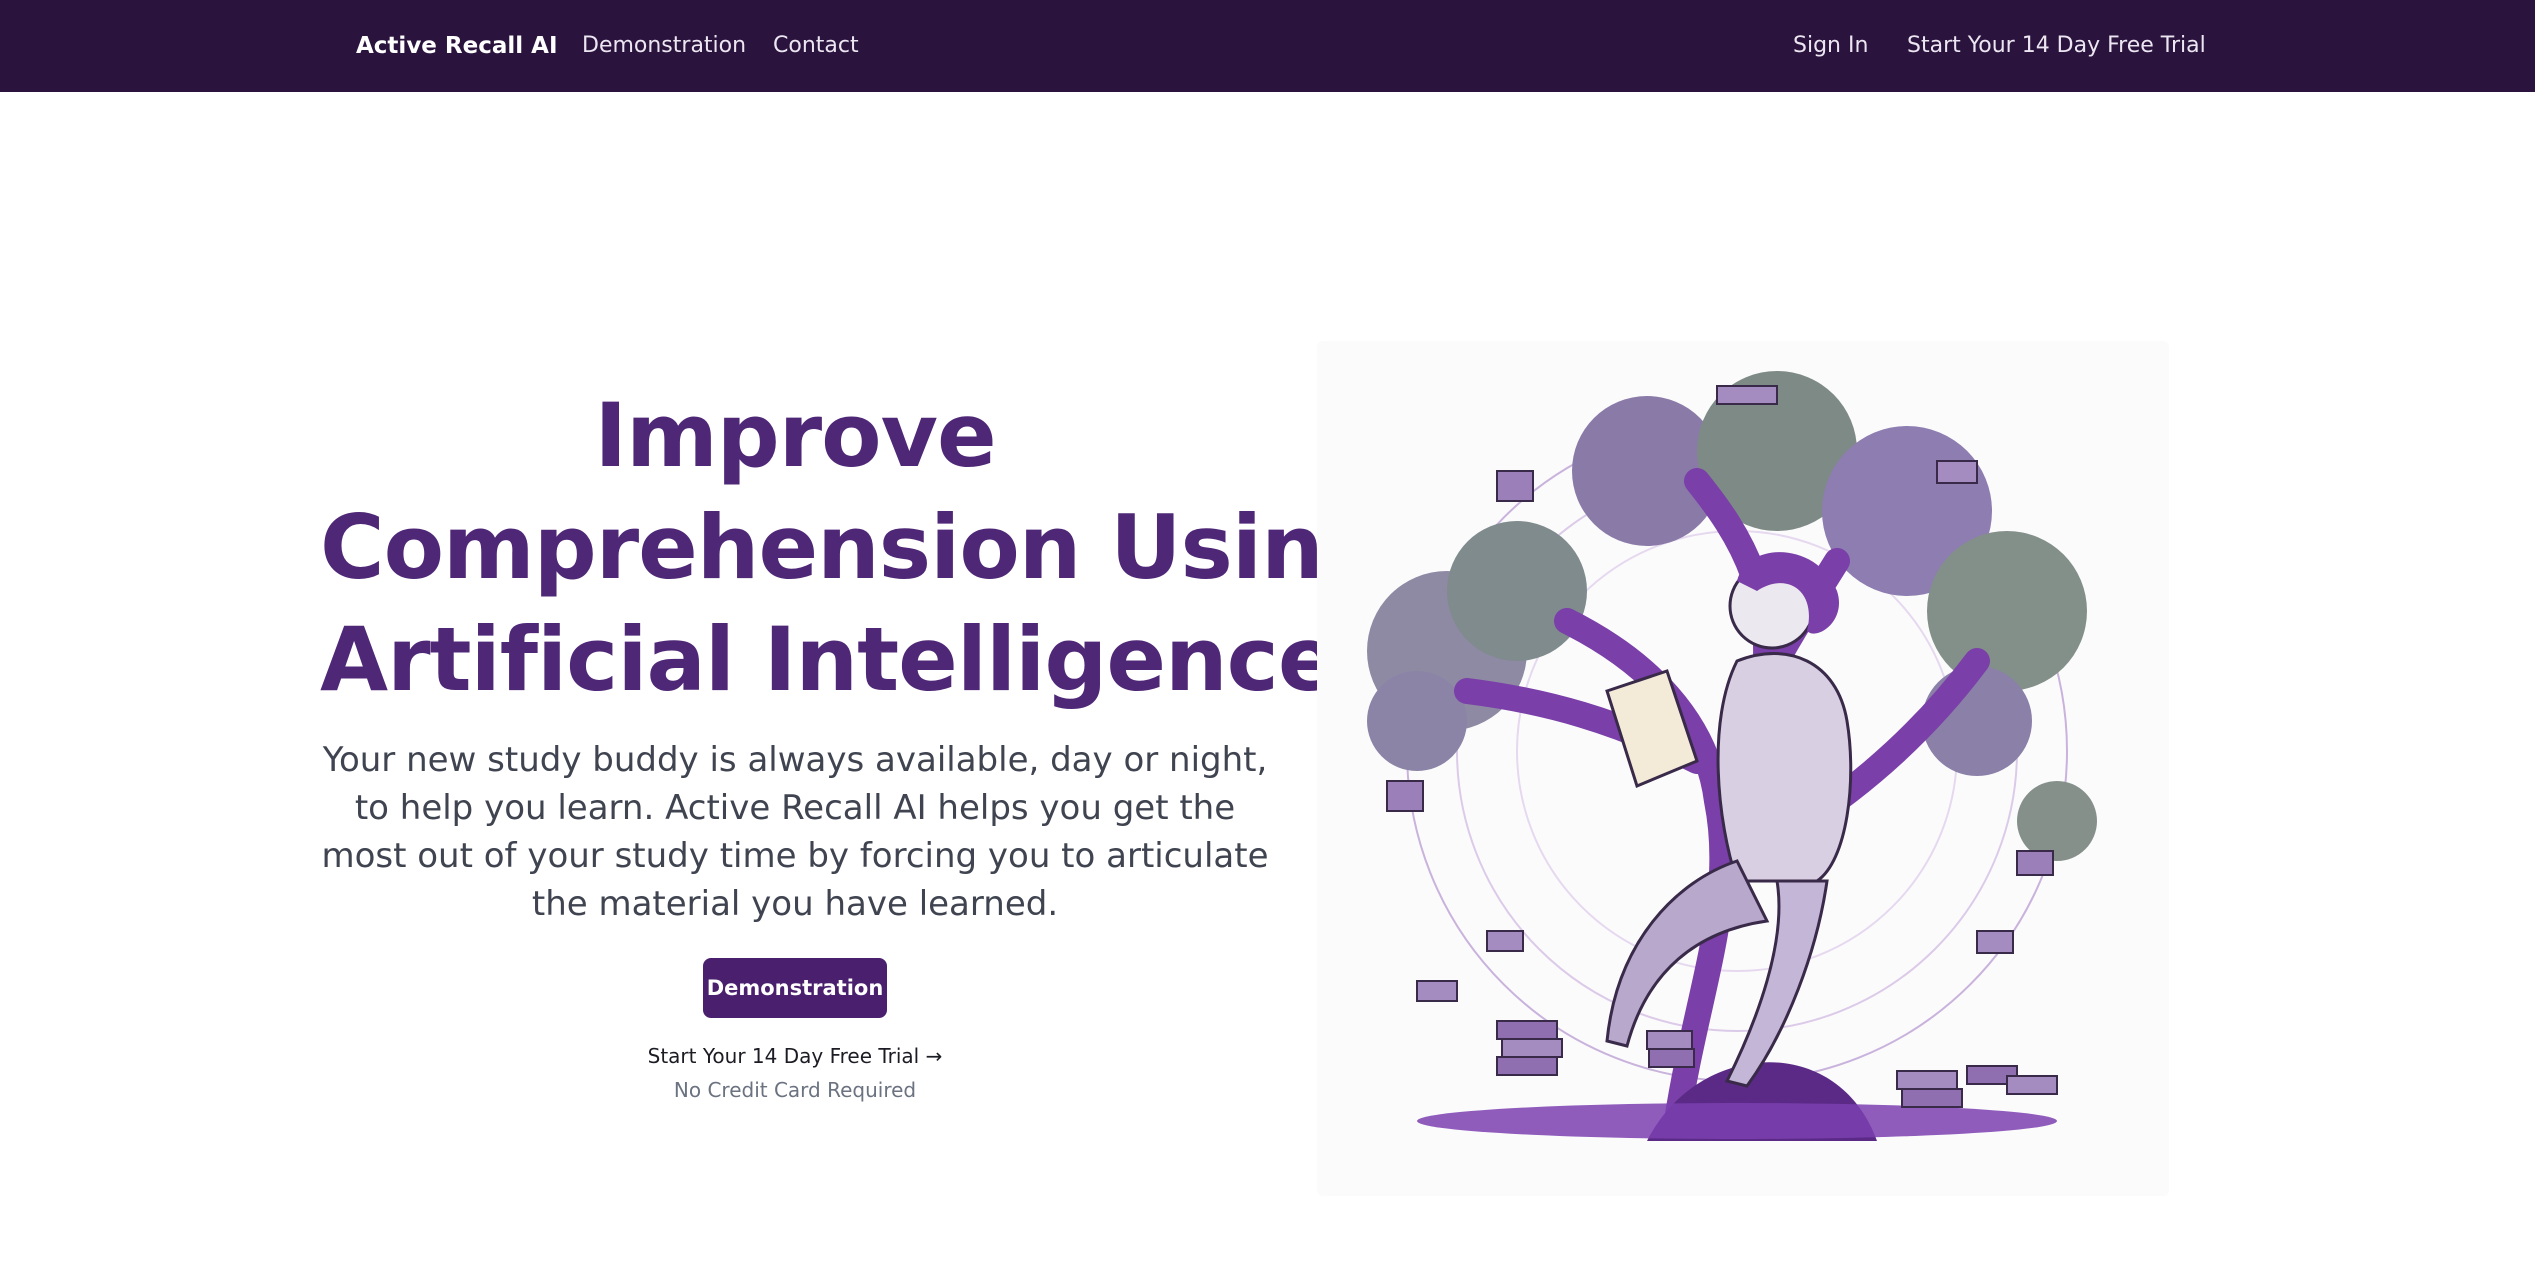 The height and width of the screenshot is (1269, 2535). I want to click on nav-link-contact: Contact, so click(816, 46).